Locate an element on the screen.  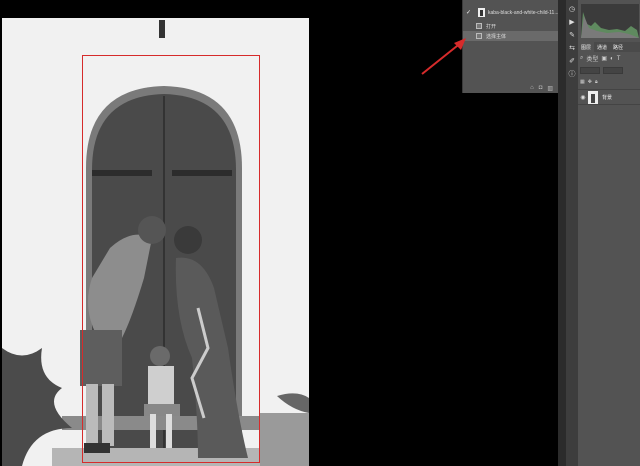
opacity-field is located at coordinates (613, 70).